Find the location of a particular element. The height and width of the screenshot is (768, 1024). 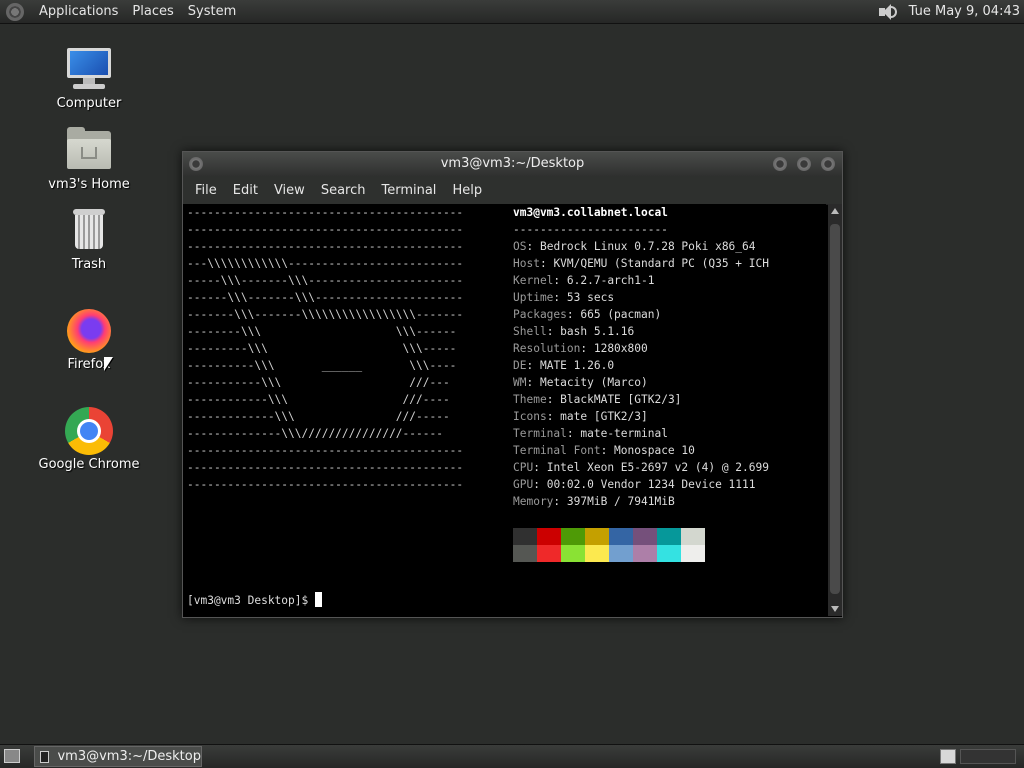

mouse-pointer-icon is located at coordinates (108, 364).